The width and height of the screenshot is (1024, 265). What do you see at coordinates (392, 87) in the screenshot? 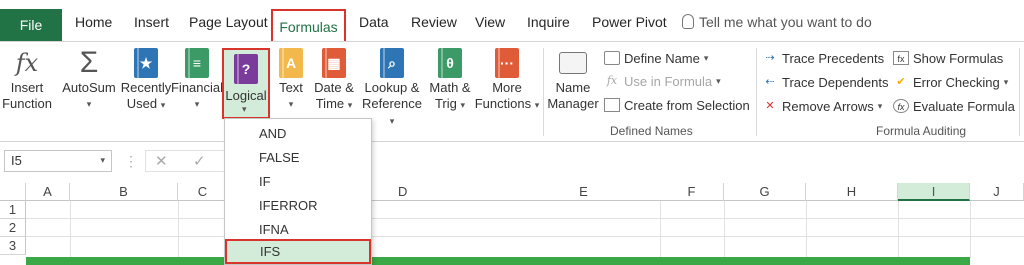
I see `lookup-reference-button: ⌕ Lookup & Reference ▾` at bounding box center [392, 87].